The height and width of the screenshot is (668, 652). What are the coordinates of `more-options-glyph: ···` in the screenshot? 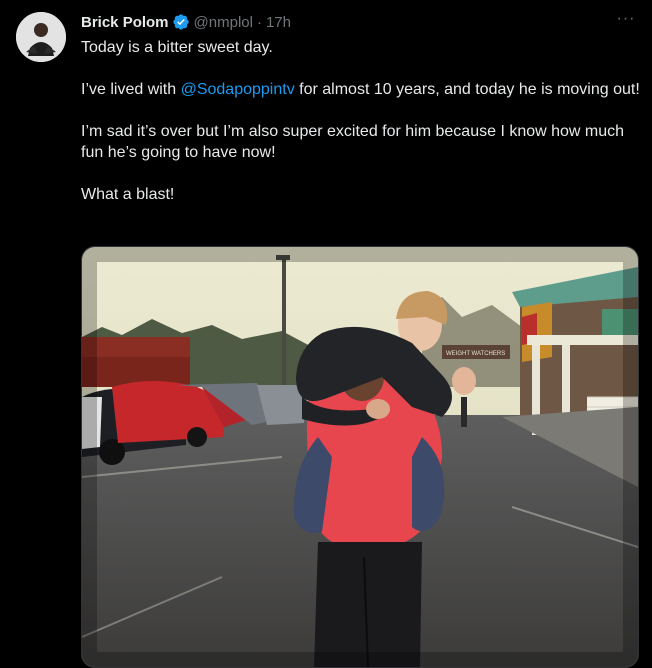 It's located at (626, 18).